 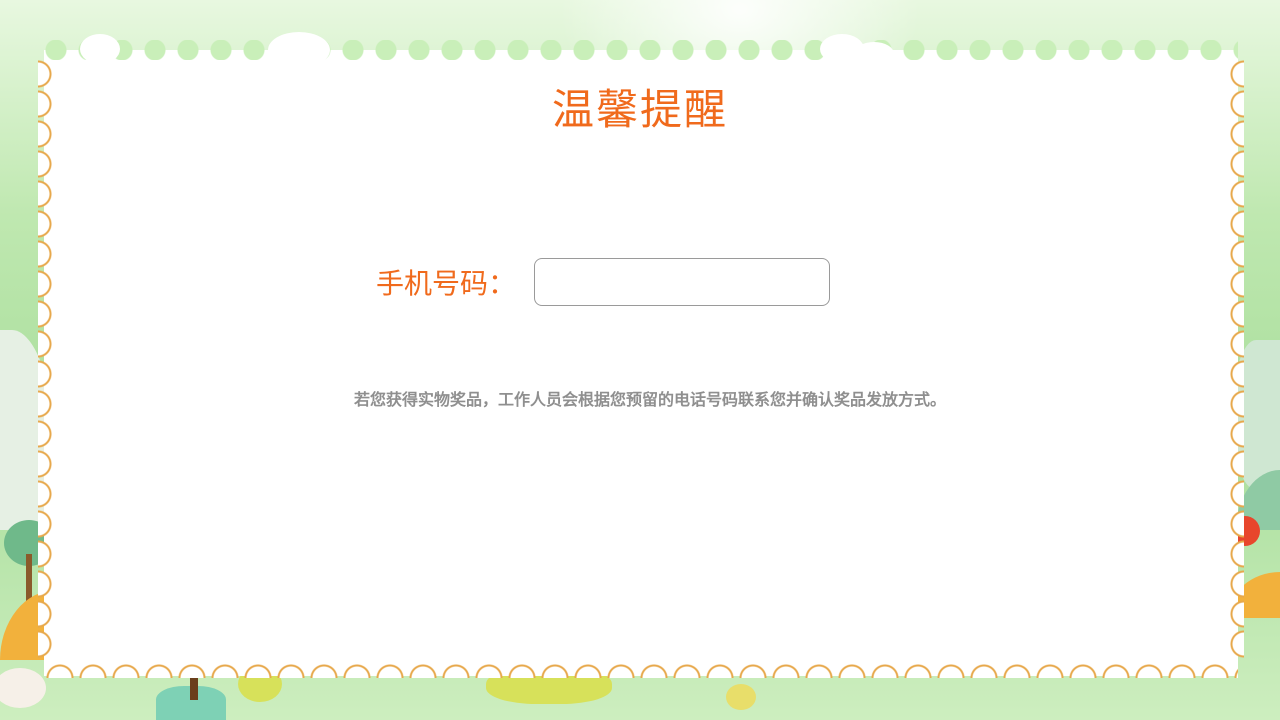 What do you see at coordinates (741, 697) in the screenshot?
I see `bottom-stone-decoration` at bounding box center [741, 697].